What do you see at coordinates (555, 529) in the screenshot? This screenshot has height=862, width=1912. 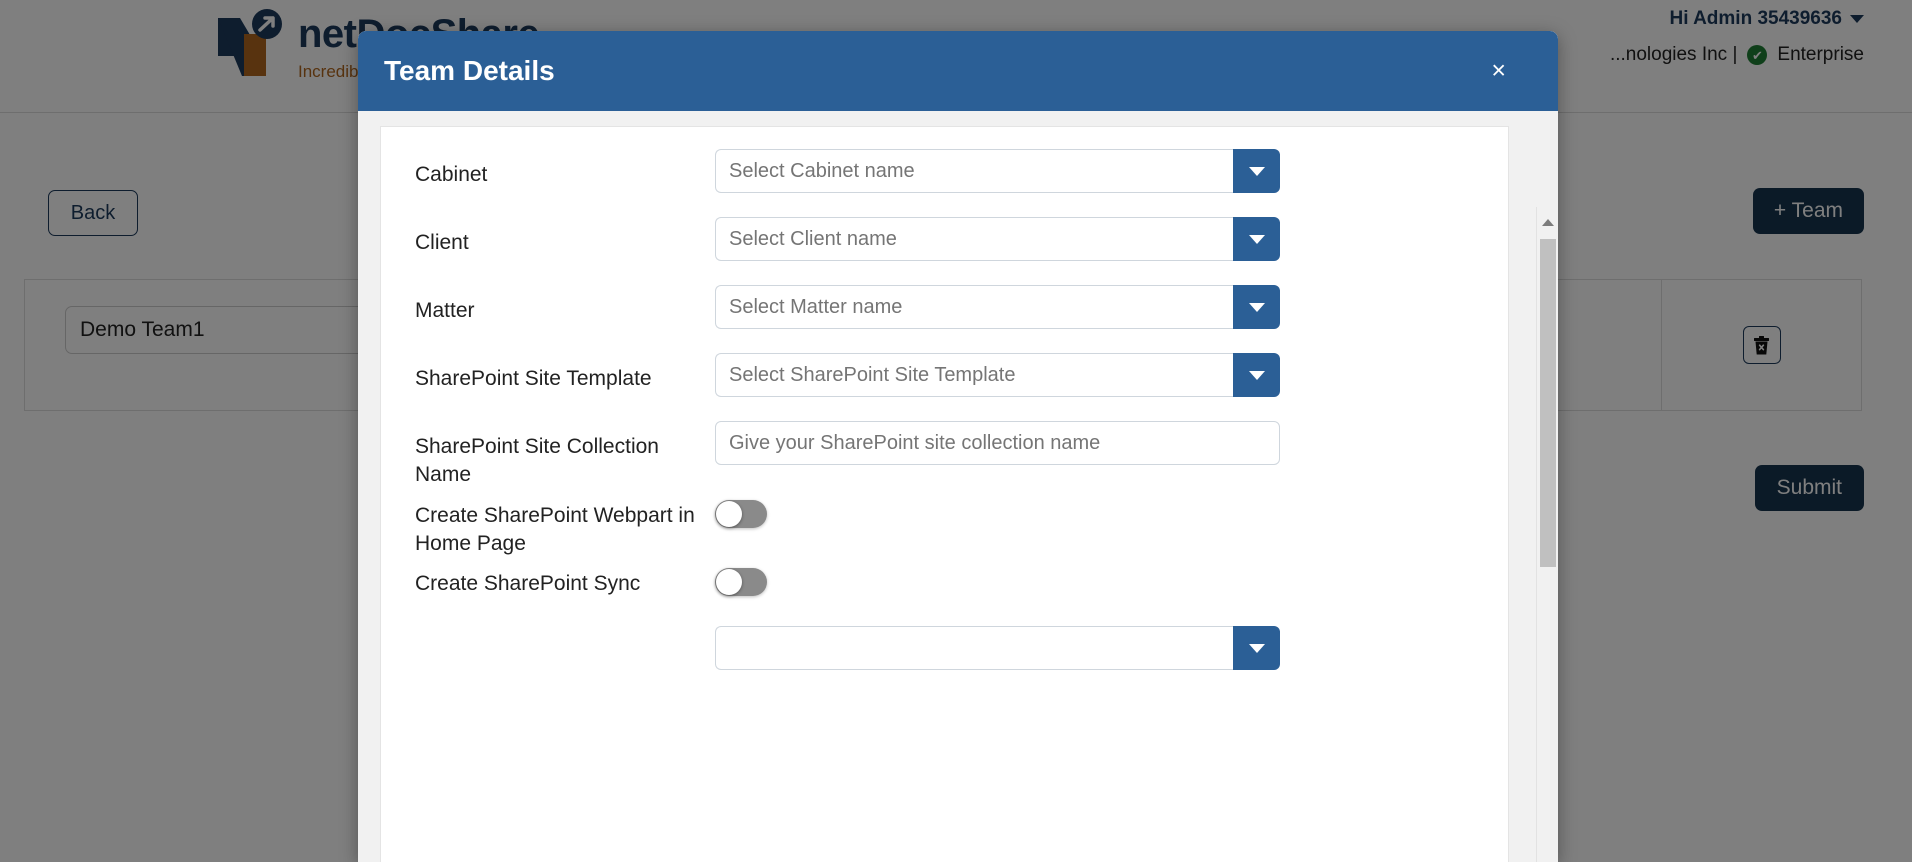 I see `label-create-sharepoint-webpart: Create SharePoint Webpart in Home Page` at bounding box center [555, 529].